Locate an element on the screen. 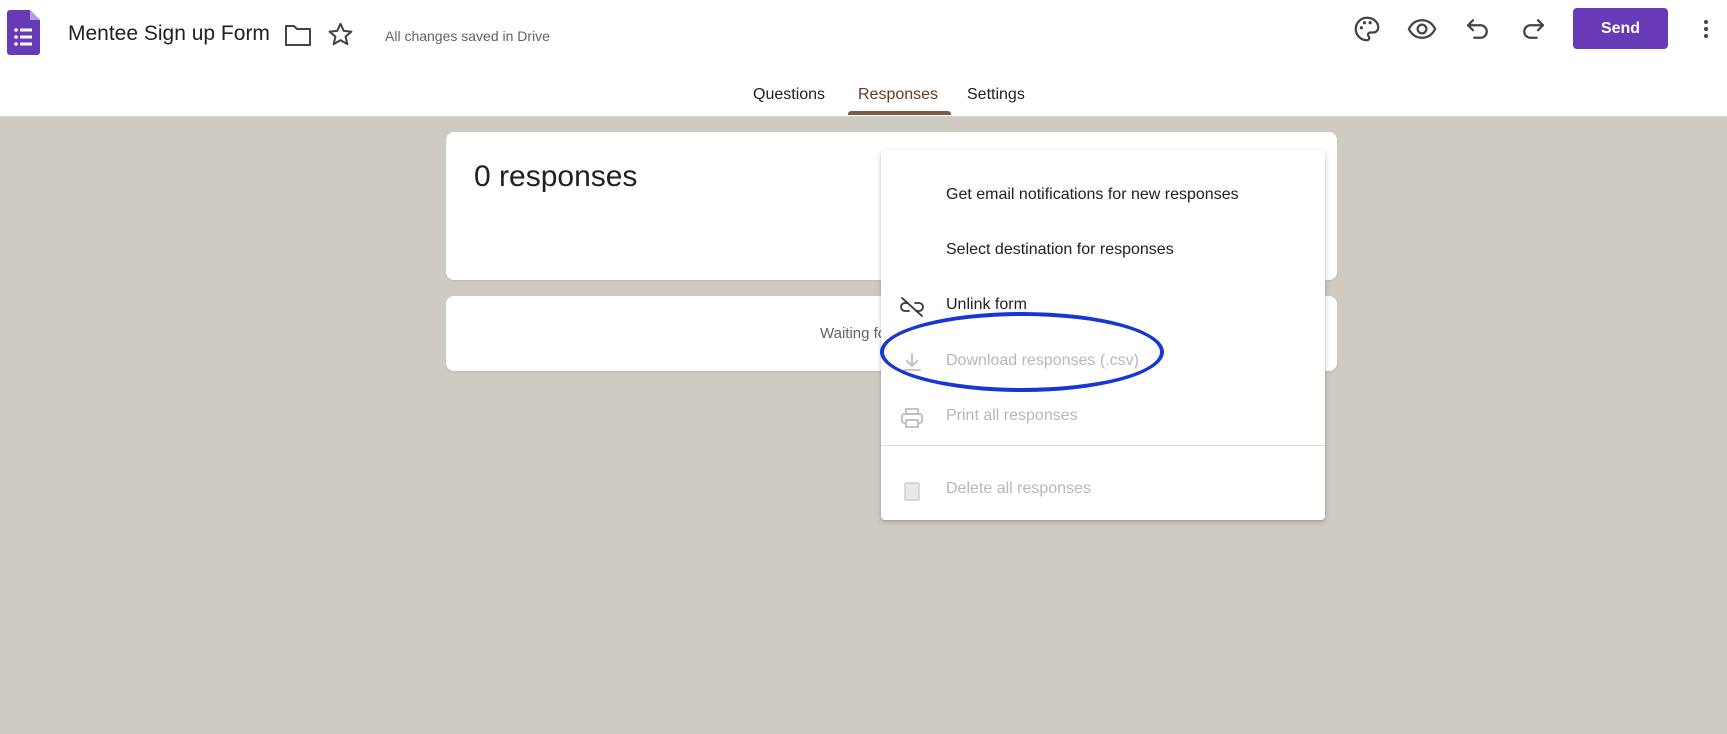  undo-icon is located at coordinates (1478, 29).